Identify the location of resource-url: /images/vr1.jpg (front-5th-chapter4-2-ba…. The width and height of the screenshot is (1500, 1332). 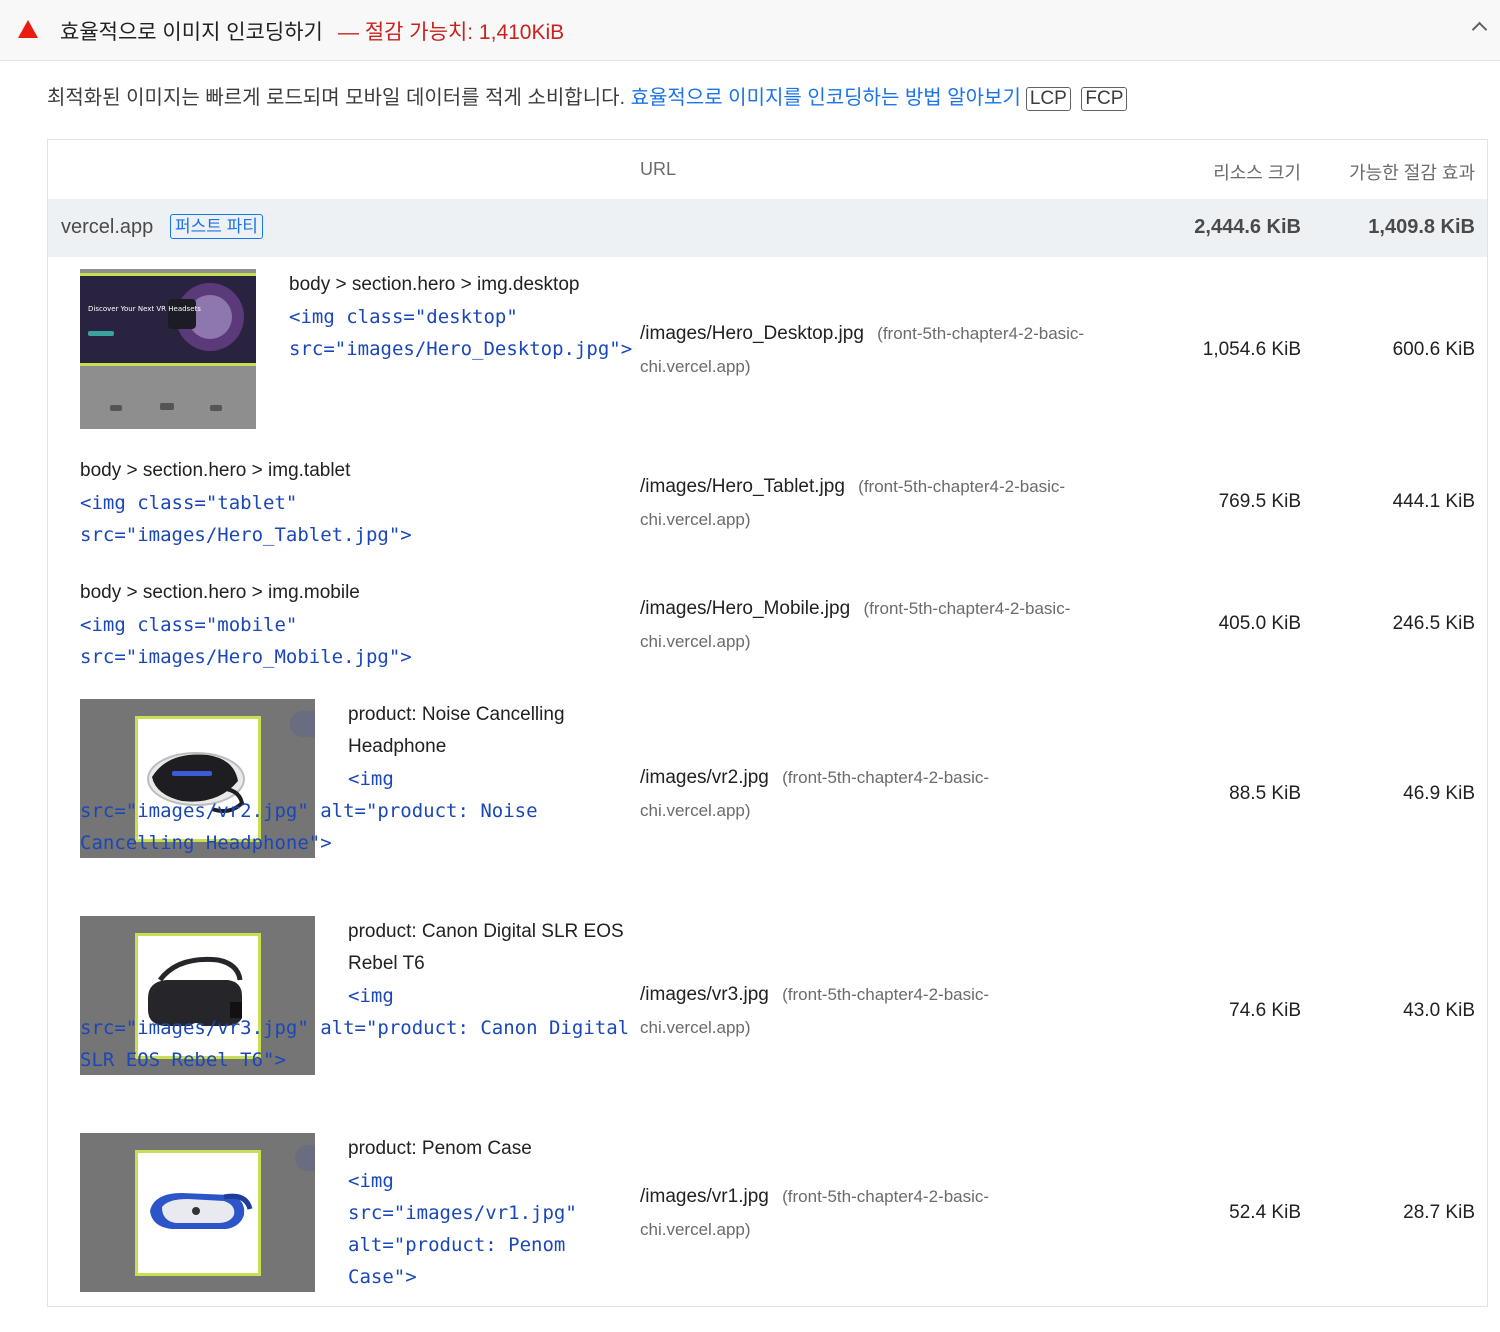
(850, 1213).